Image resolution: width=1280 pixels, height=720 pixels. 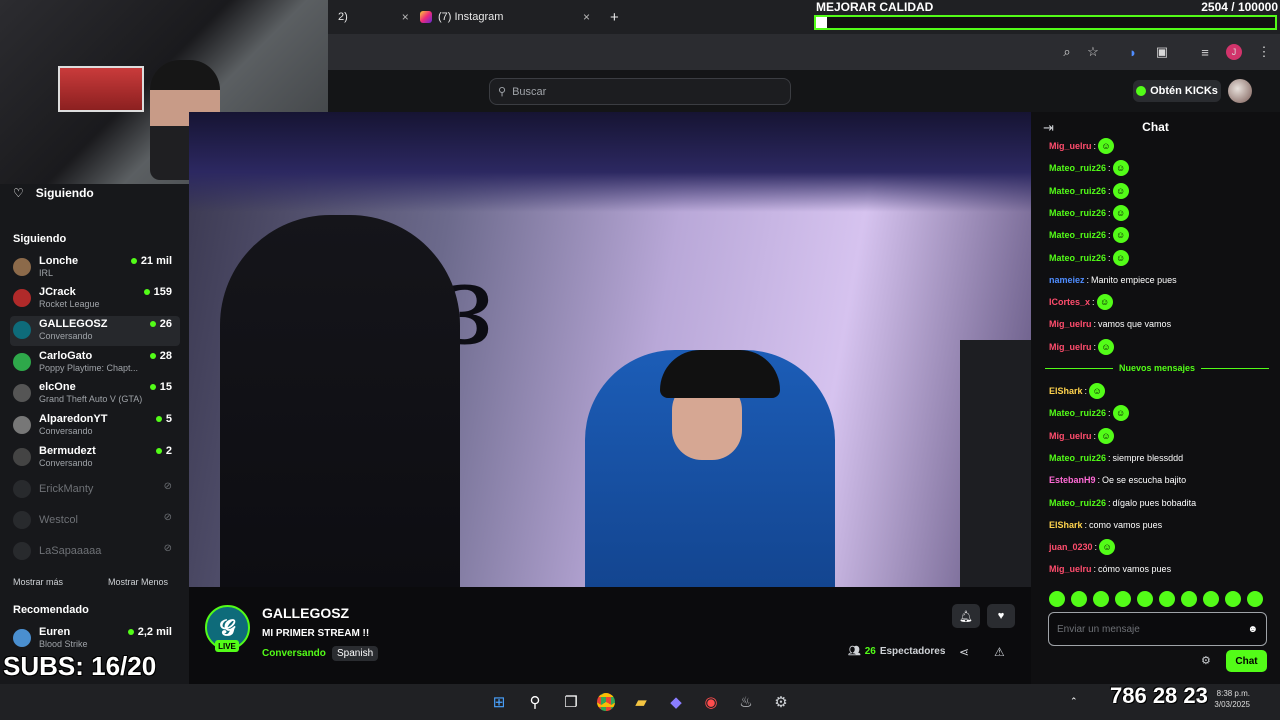 I want to click on sidebar-item-carlogato: CarloGato Poppy Playtime: Chapt... 28, so click(x=95, y=363).